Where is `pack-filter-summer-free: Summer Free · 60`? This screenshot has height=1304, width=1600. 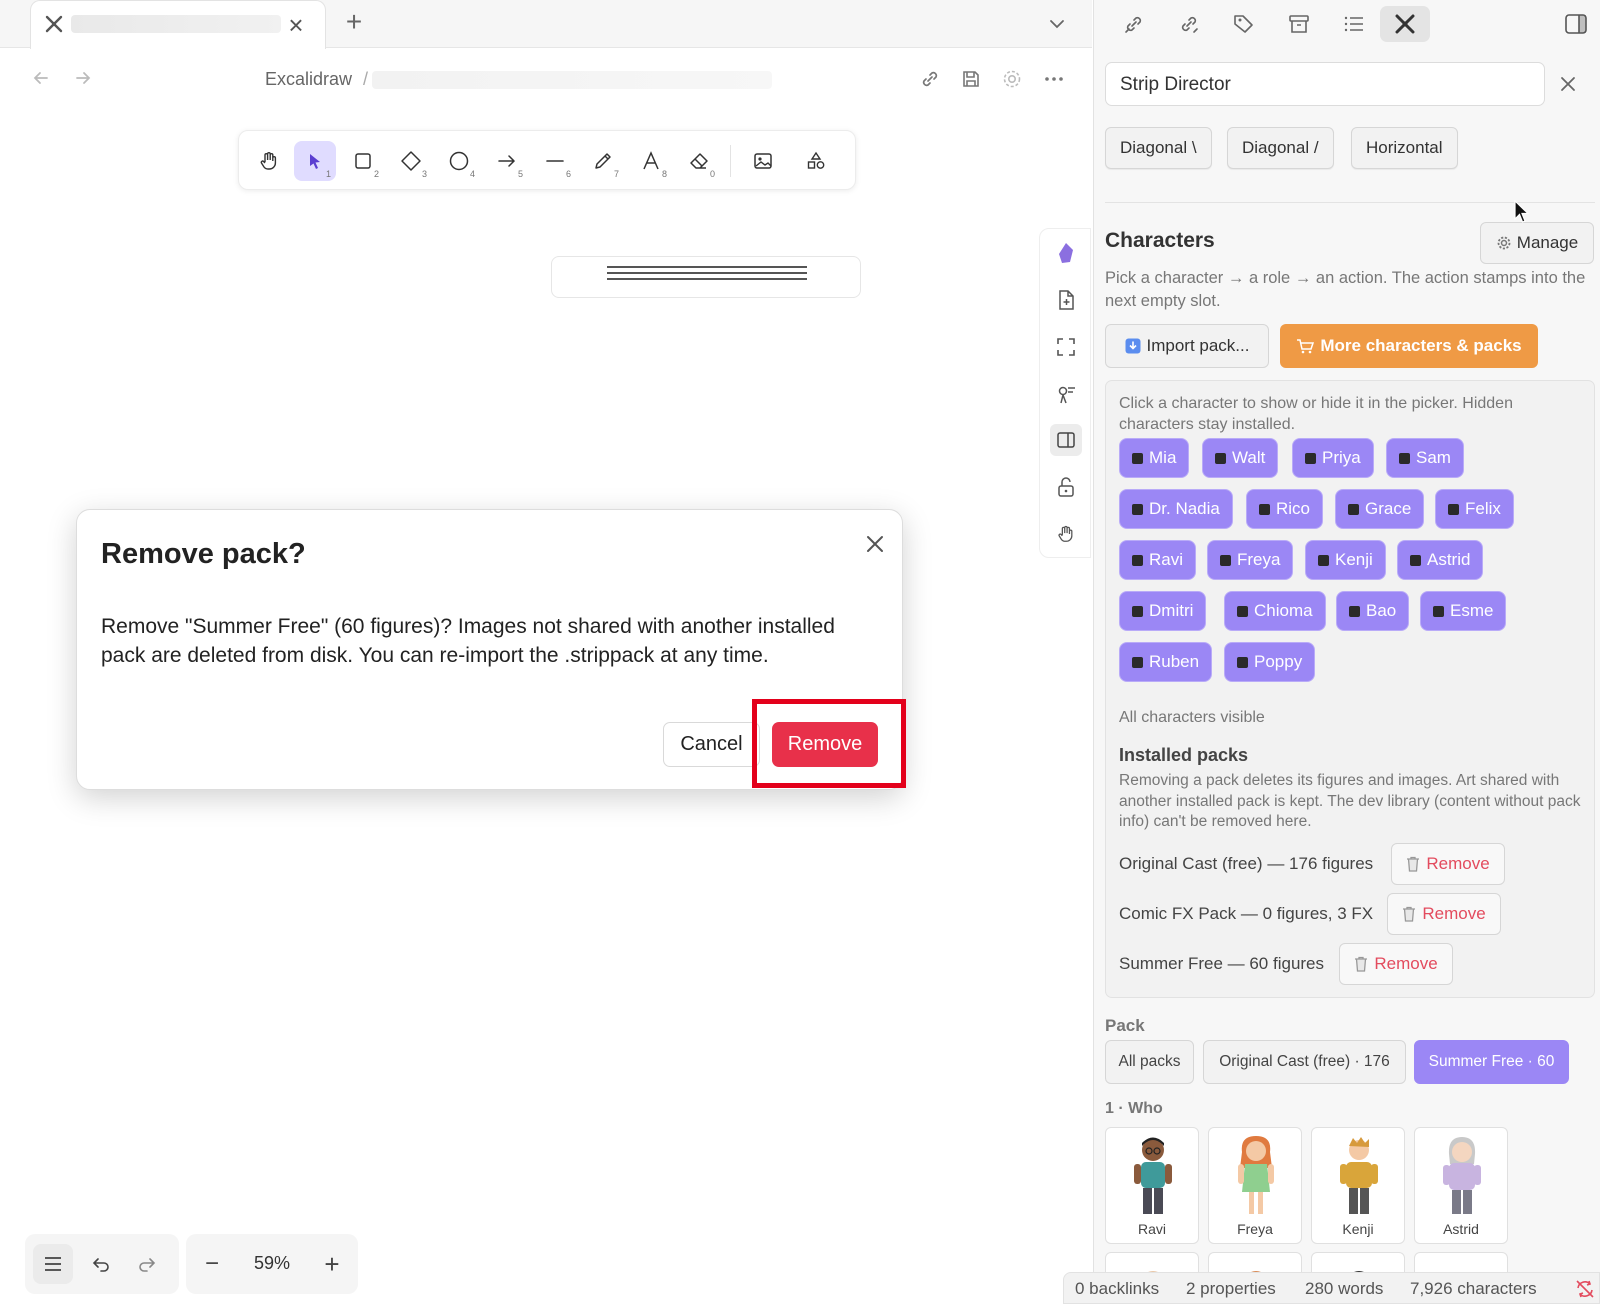
pack-filter-summer-free: Summer Free · 60 is located at coordinates (1491, 1062).